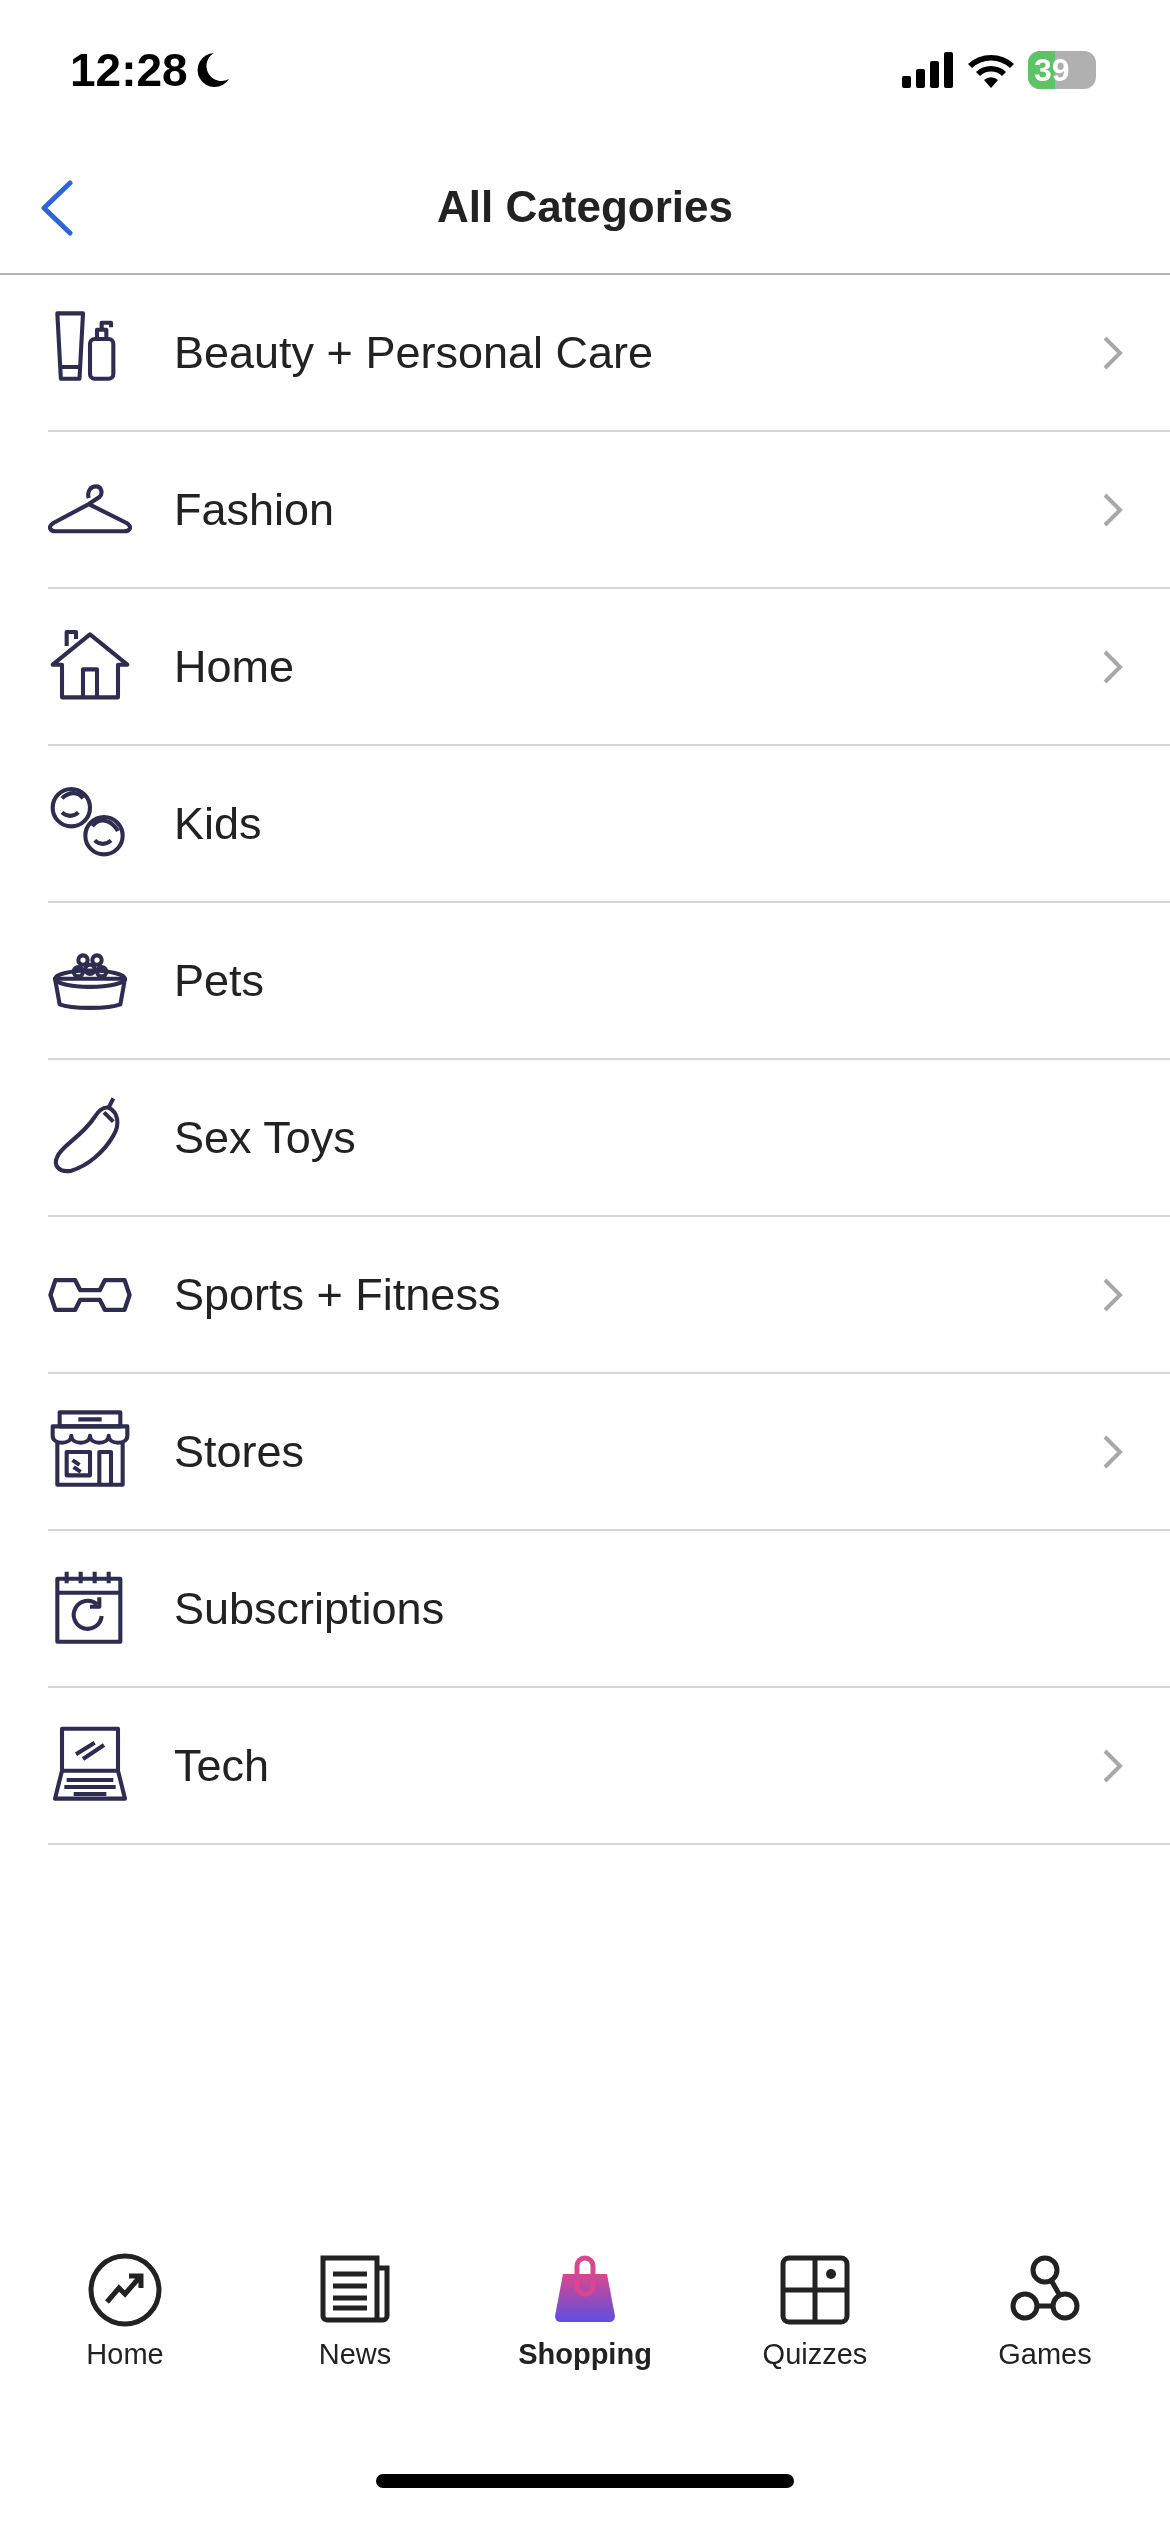 Image resolution: width=1170 pixels, height=2532 pixels. What do you see at coordinates (609, 824) in the screenshot?
I see `category-row: Kids` at bounding box center [609, 824].